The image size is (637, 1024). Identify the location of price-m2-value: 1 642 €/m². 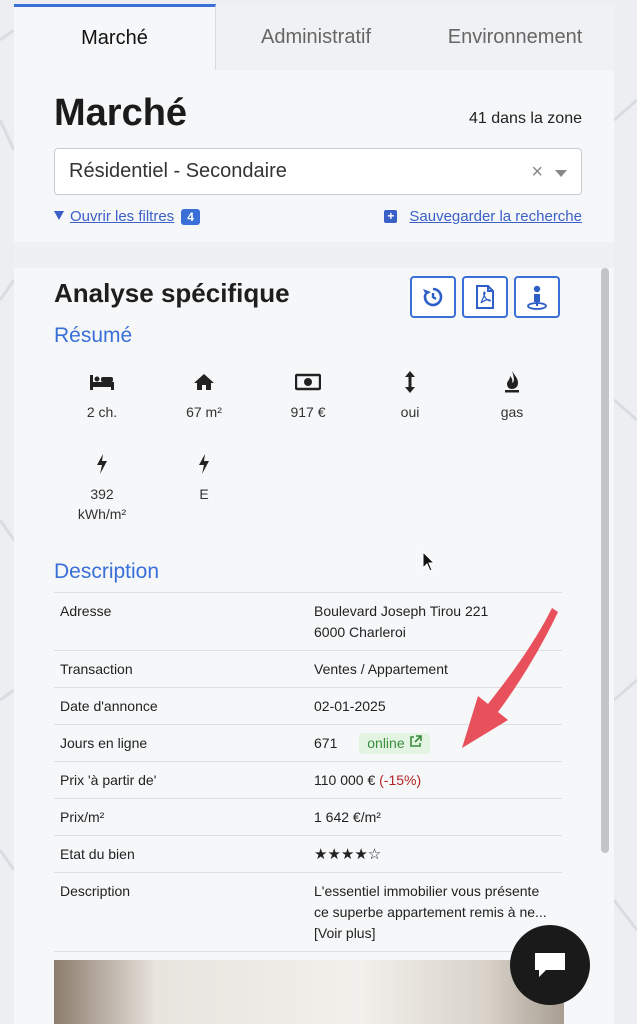
(435, 817).